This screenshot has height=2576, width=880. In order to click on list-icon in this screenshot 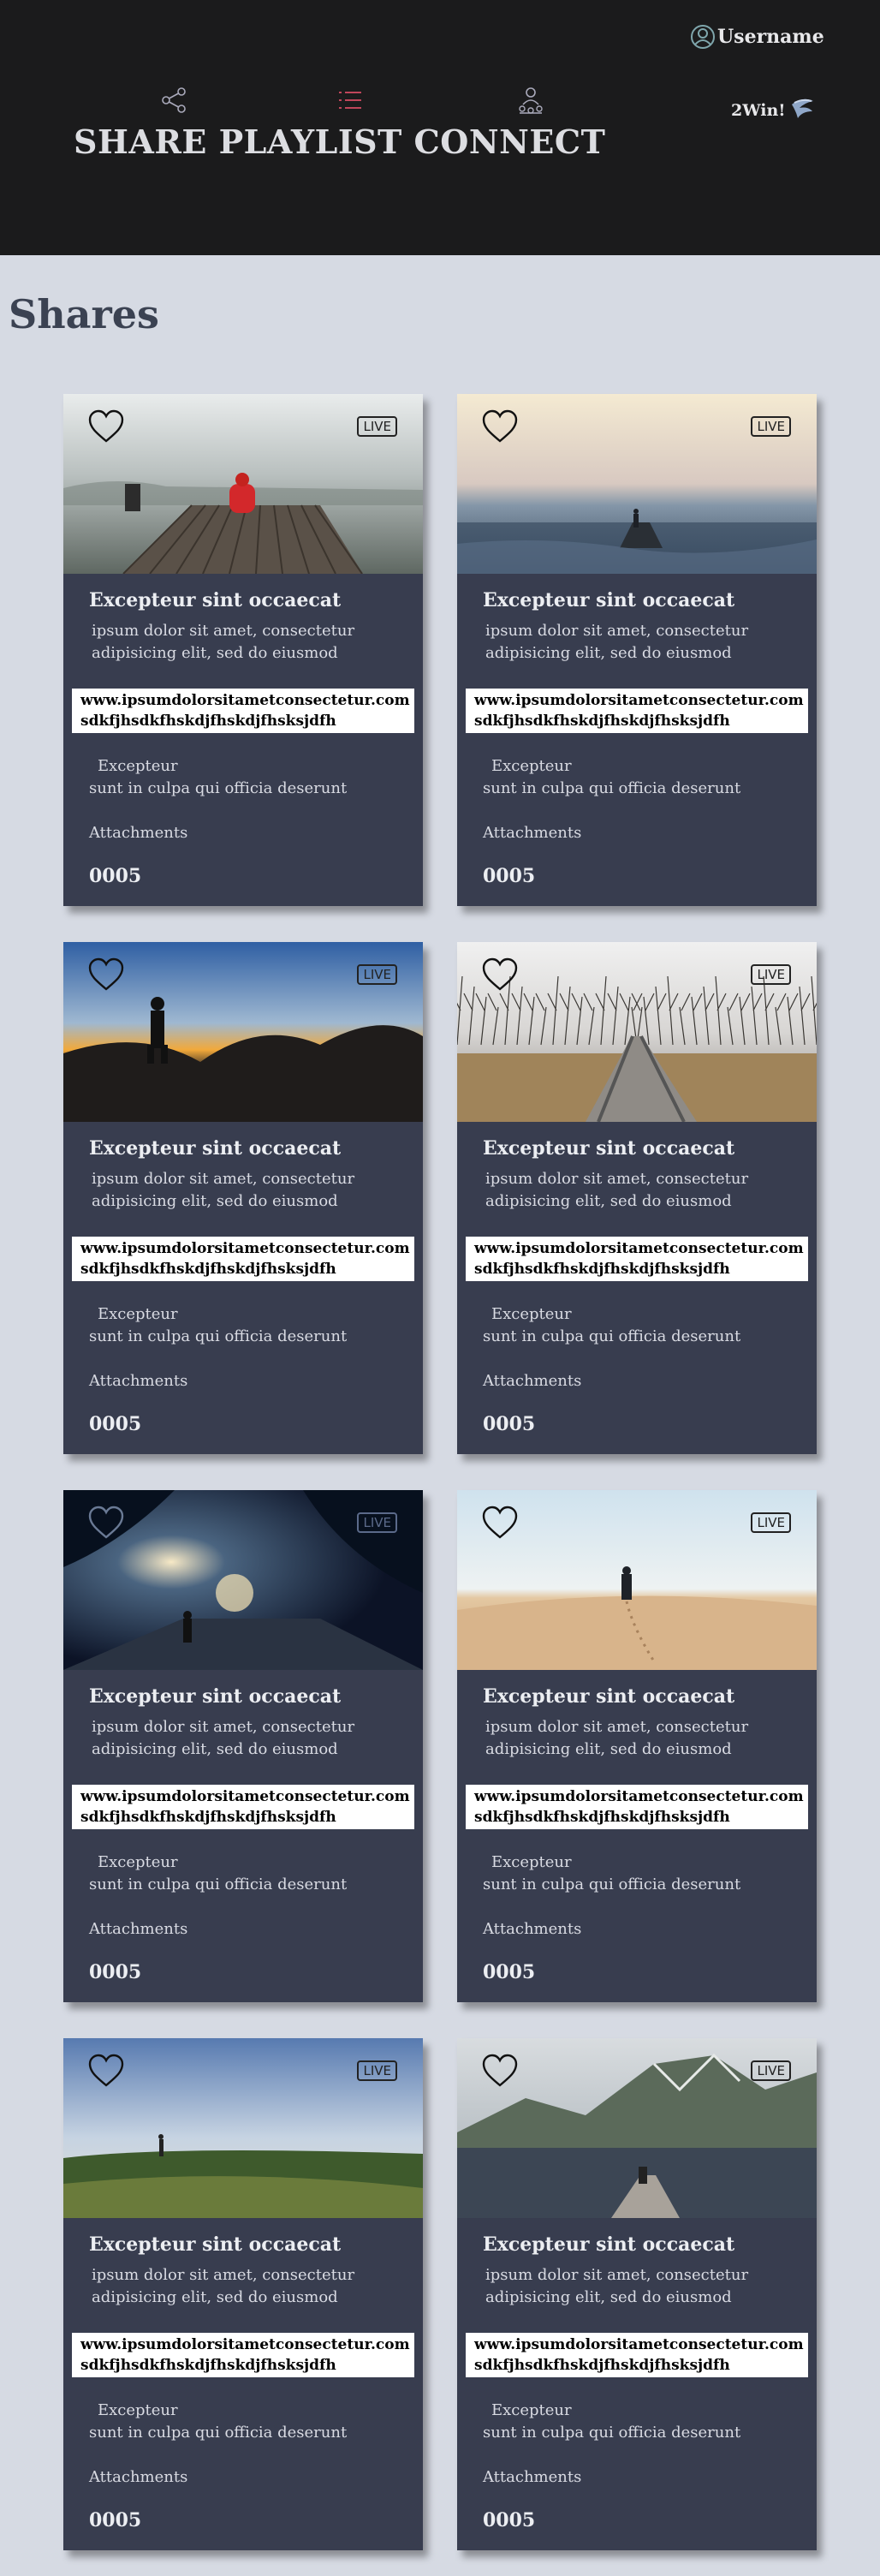, I will do `click(350, 100)`.